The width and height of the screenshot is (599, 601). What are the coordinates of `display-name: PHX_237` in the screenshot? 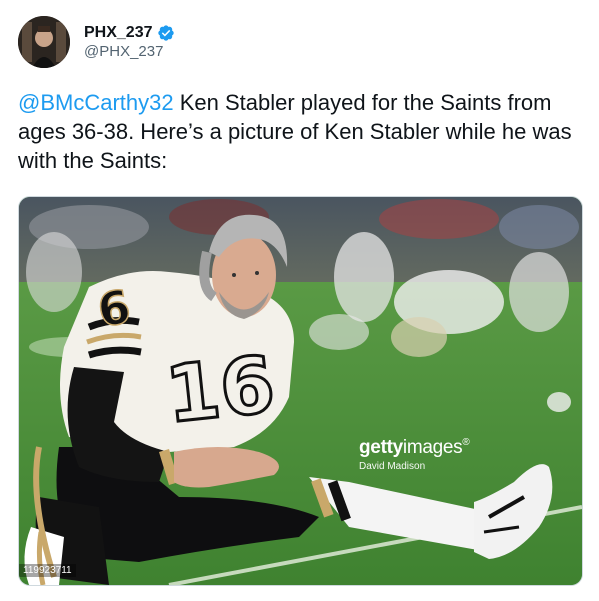 It's located at (118, 32).